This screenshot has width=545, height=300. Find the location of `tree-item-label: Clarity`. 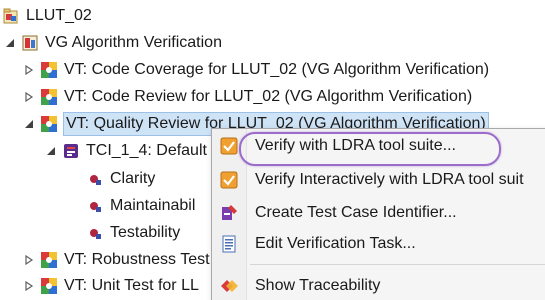

tree-item-label: Clarity is located at coordinates (133, 178).